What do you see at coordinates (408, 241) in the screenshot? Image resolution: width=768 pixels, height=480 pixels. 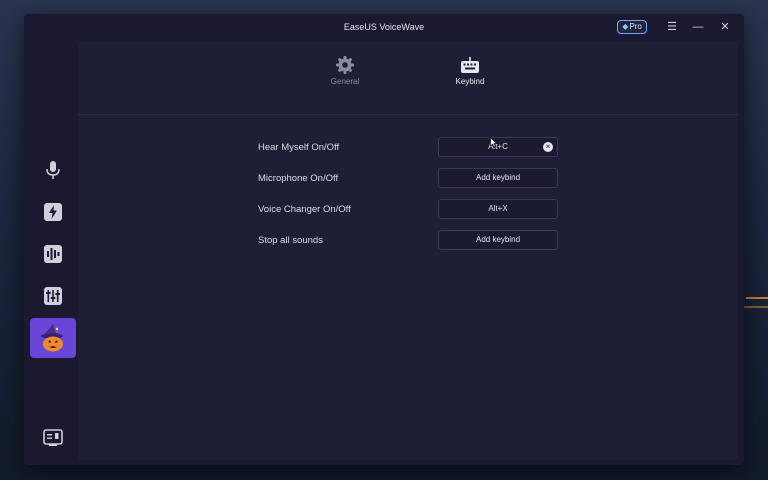 I see `keybind-row-stop-sounds: Stop all sounds Add keybind` at bounding box center [408, 241].